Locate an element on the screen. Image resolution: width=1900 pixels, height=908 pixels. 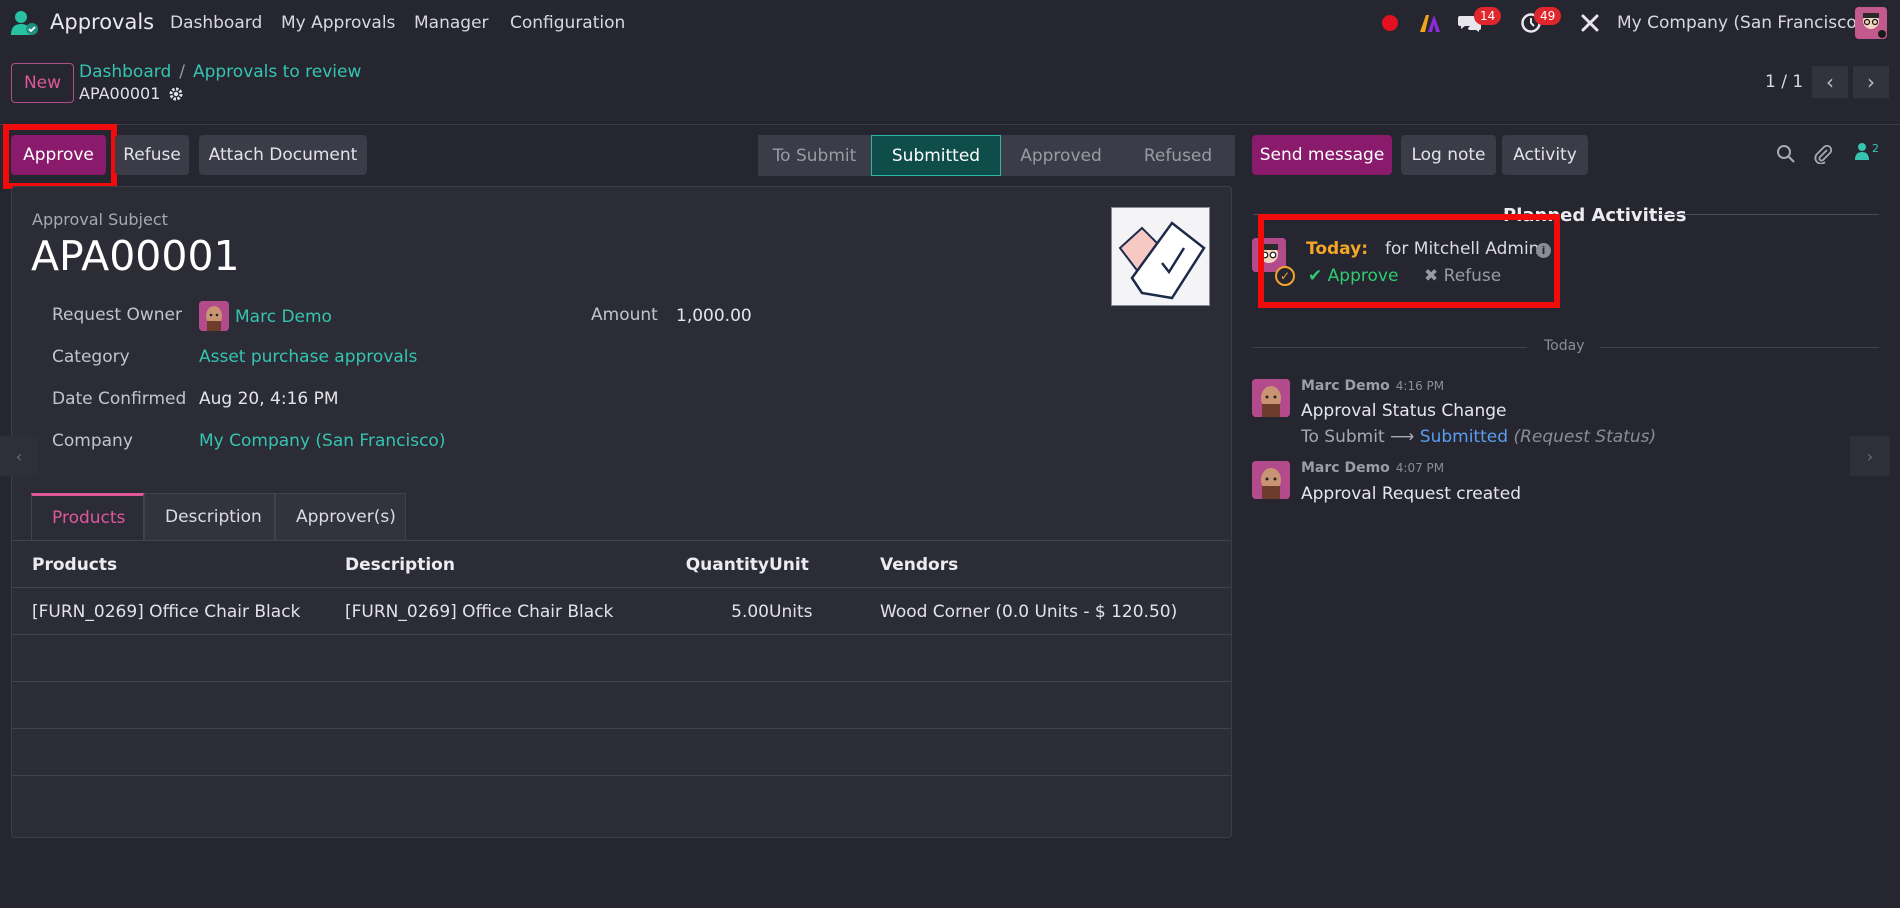
planned-divider-left is located at coordinates (1370, 214).